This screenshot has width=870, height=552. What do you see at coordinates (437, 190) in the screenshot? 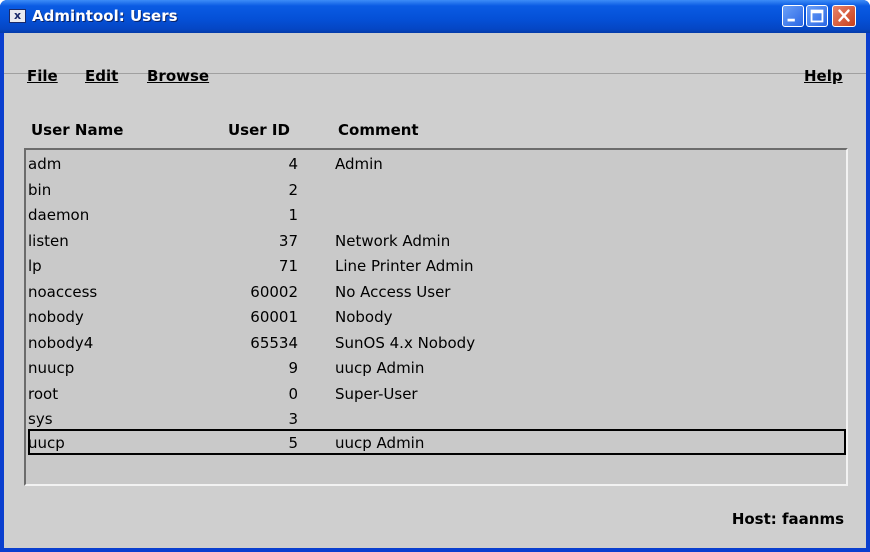
I see `table-row: bin 2` at bounding box center [437, 190].